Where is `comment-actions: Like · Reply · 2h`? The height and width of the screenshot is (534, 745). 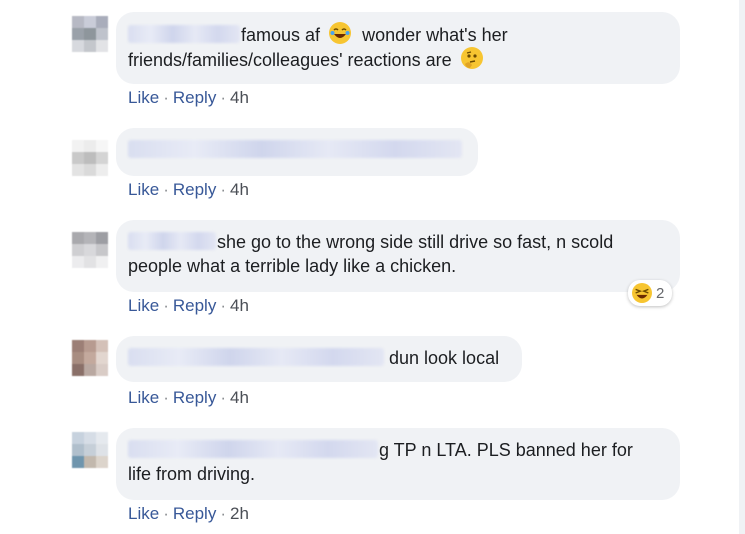 comment-actions: Like · Reply · 2h is located at coordinates (188, 514).